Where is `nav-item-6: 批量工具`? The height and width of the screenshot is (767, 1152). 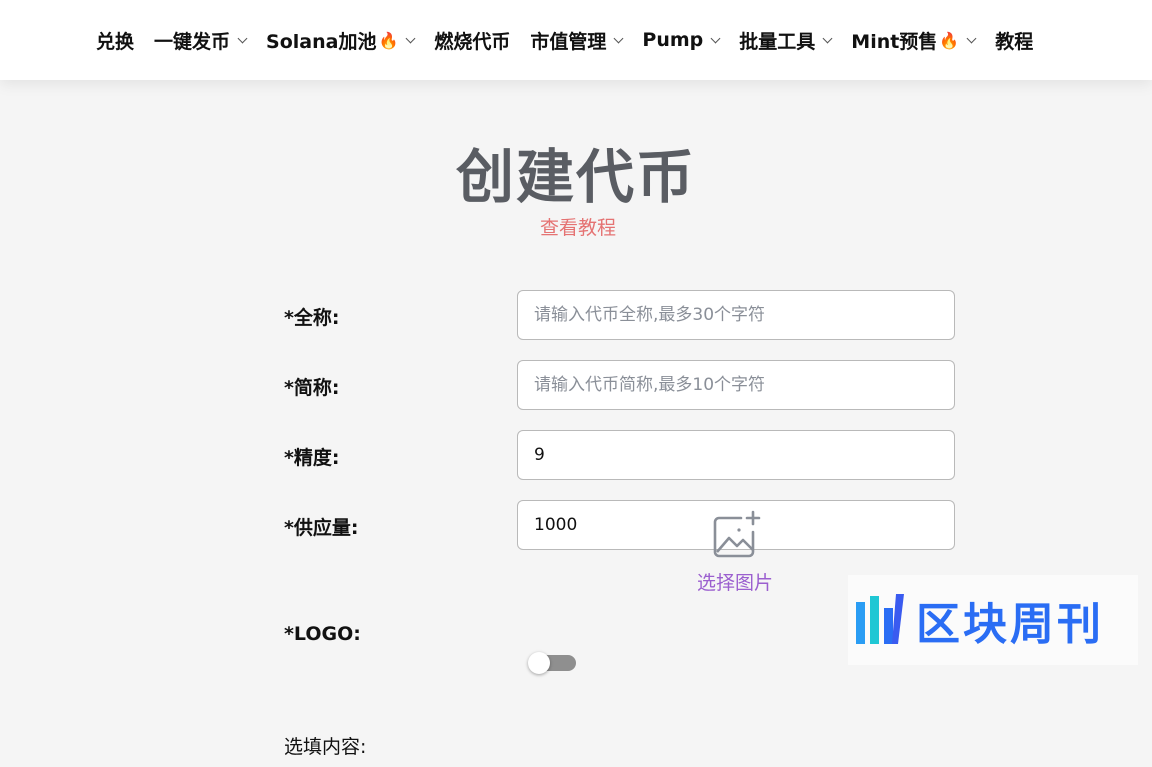 nav-item-6: 批量工具 is located at coordinates (786, 40).